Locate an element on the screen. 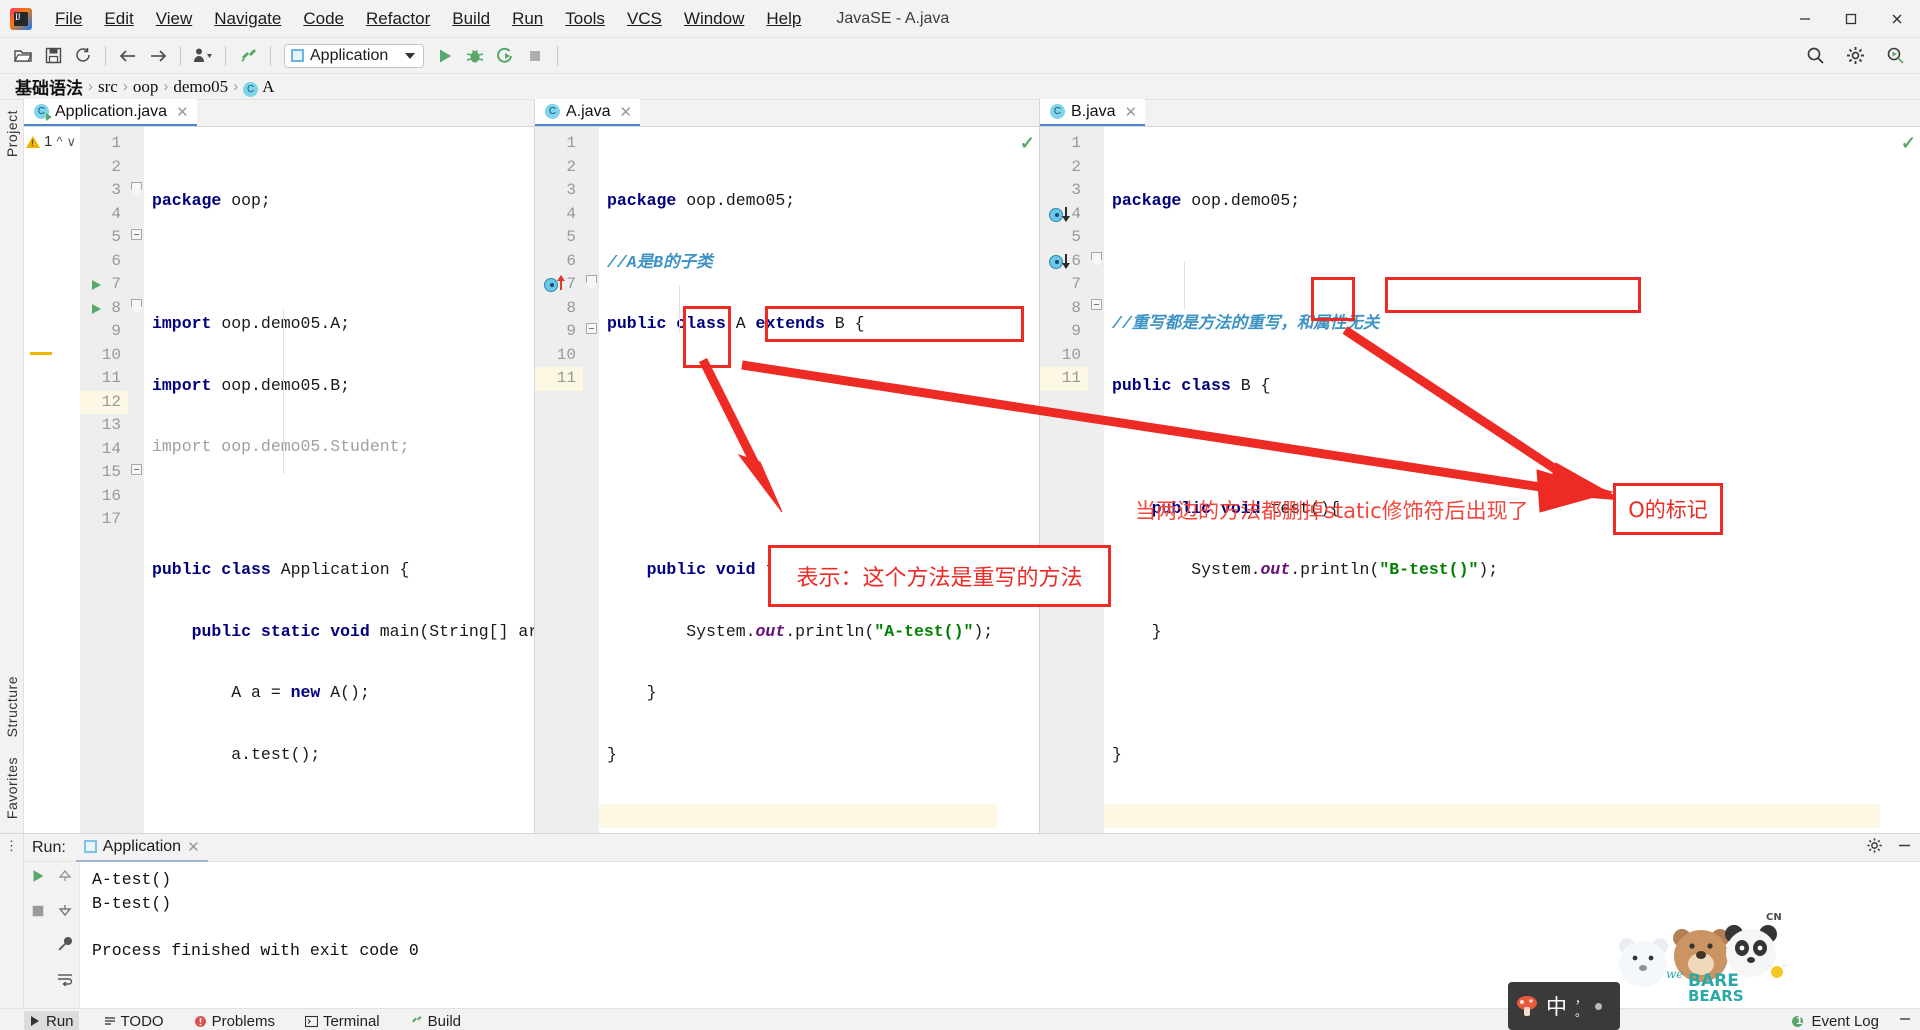  chevron-down-icon: ∨ is located at coordinates (71, 142).